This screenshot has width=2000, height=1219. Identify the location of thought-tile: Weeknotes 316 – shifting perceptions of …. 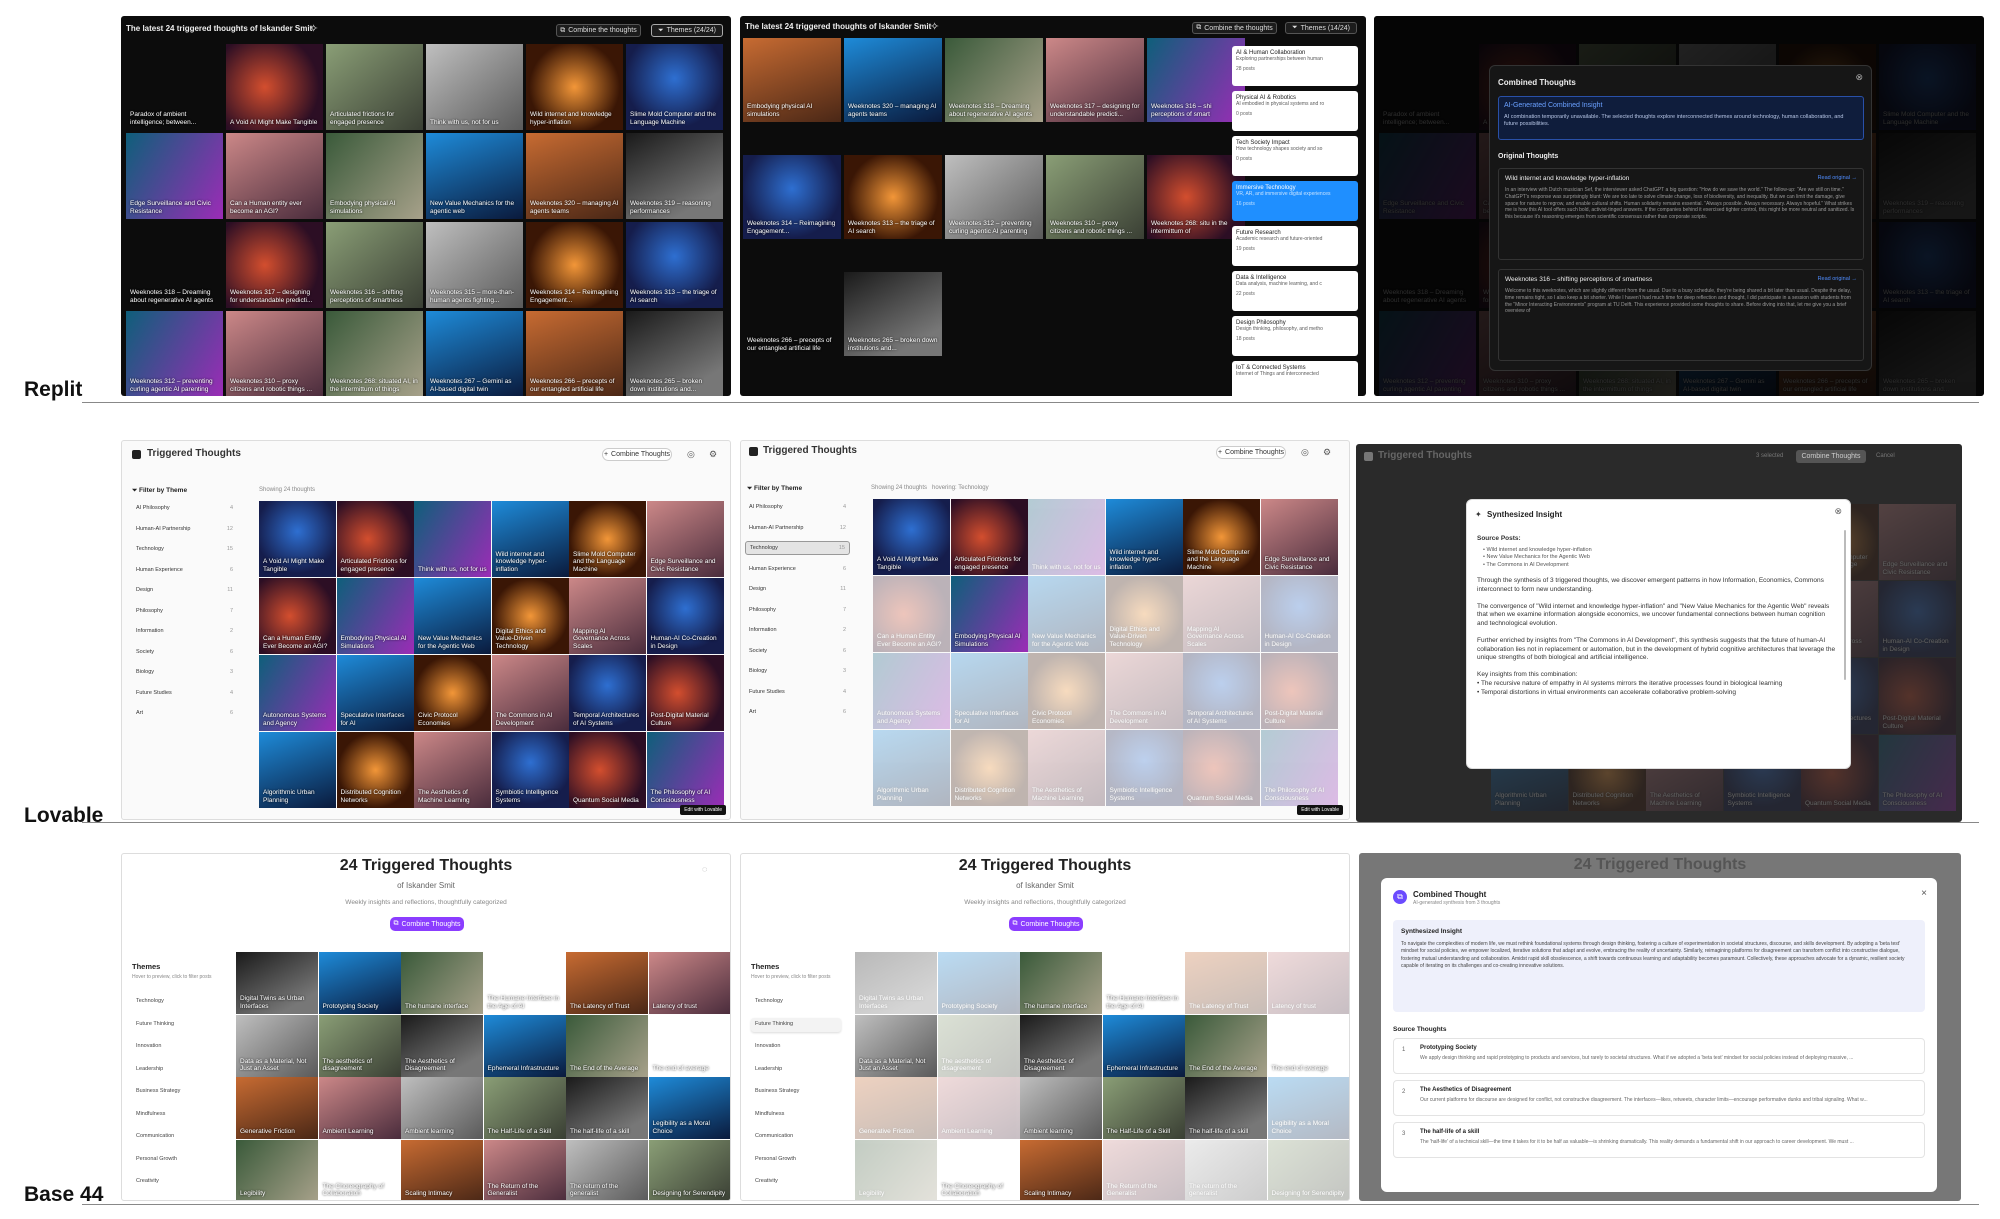
(374, 265).